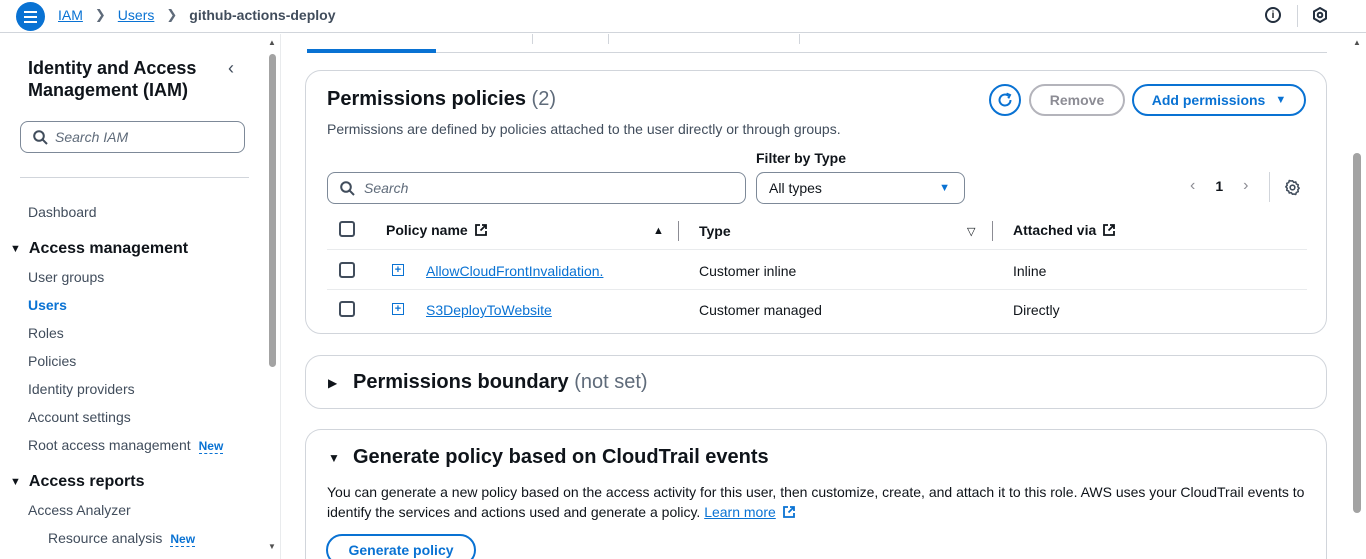 The image size is (1366, 559). I want to click on new-badge: New, so click(183, 539).